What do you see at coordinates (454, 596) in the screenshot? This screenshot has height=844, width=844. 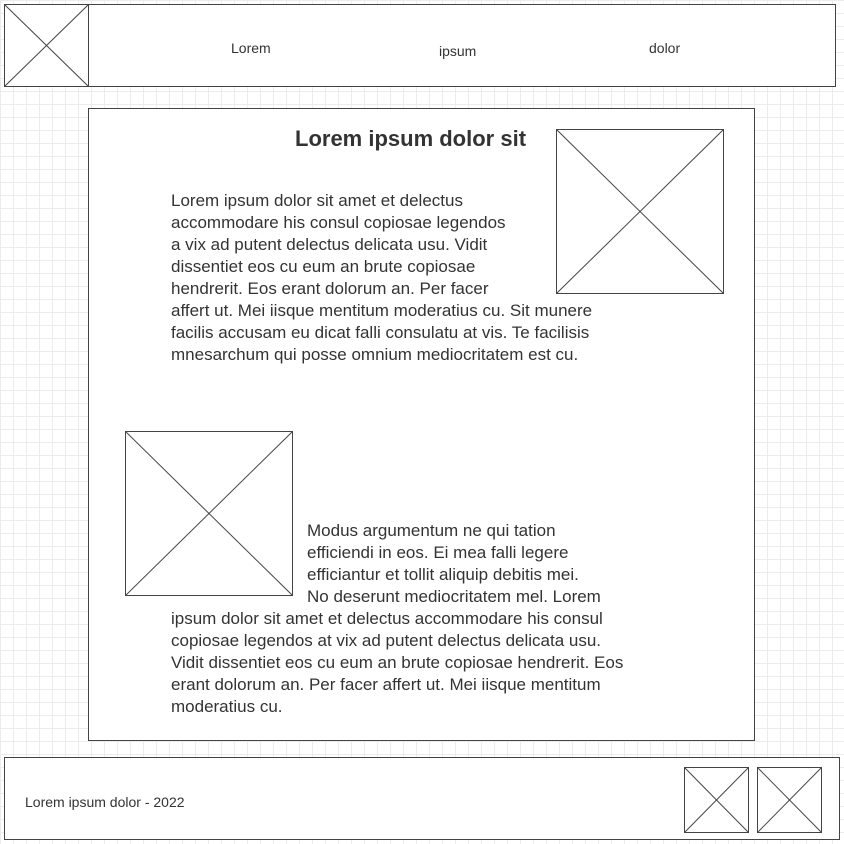 I see `paragraph-line: No deserunt mediocritatem mel. Lorem` at bounding box center [454, 596].